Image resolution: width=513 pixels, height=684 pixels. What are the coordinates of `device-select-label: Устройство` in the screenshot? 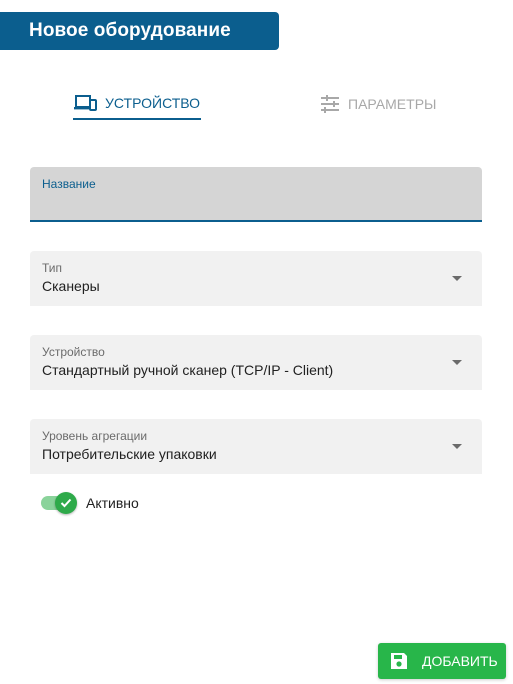 It's located at (73, 352).